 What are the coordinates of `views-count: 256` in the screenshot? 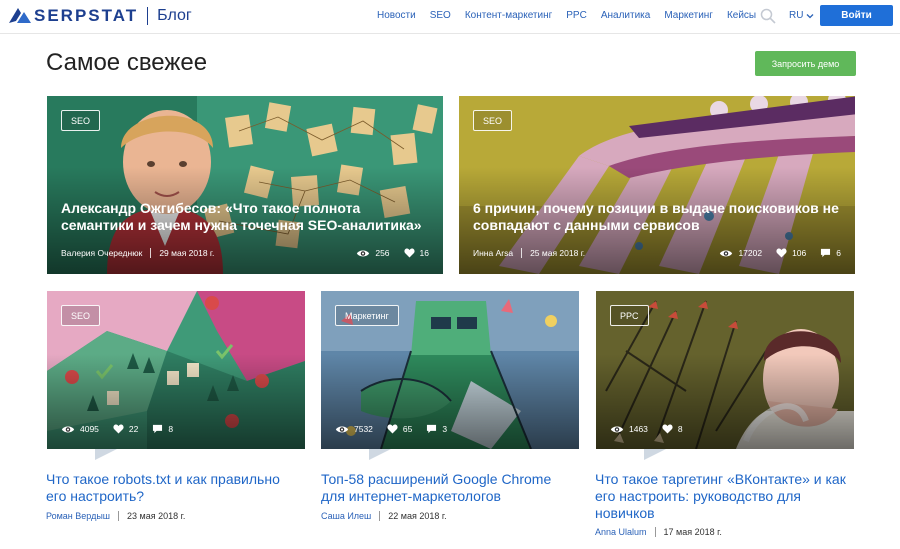 It's located at (382, 253).